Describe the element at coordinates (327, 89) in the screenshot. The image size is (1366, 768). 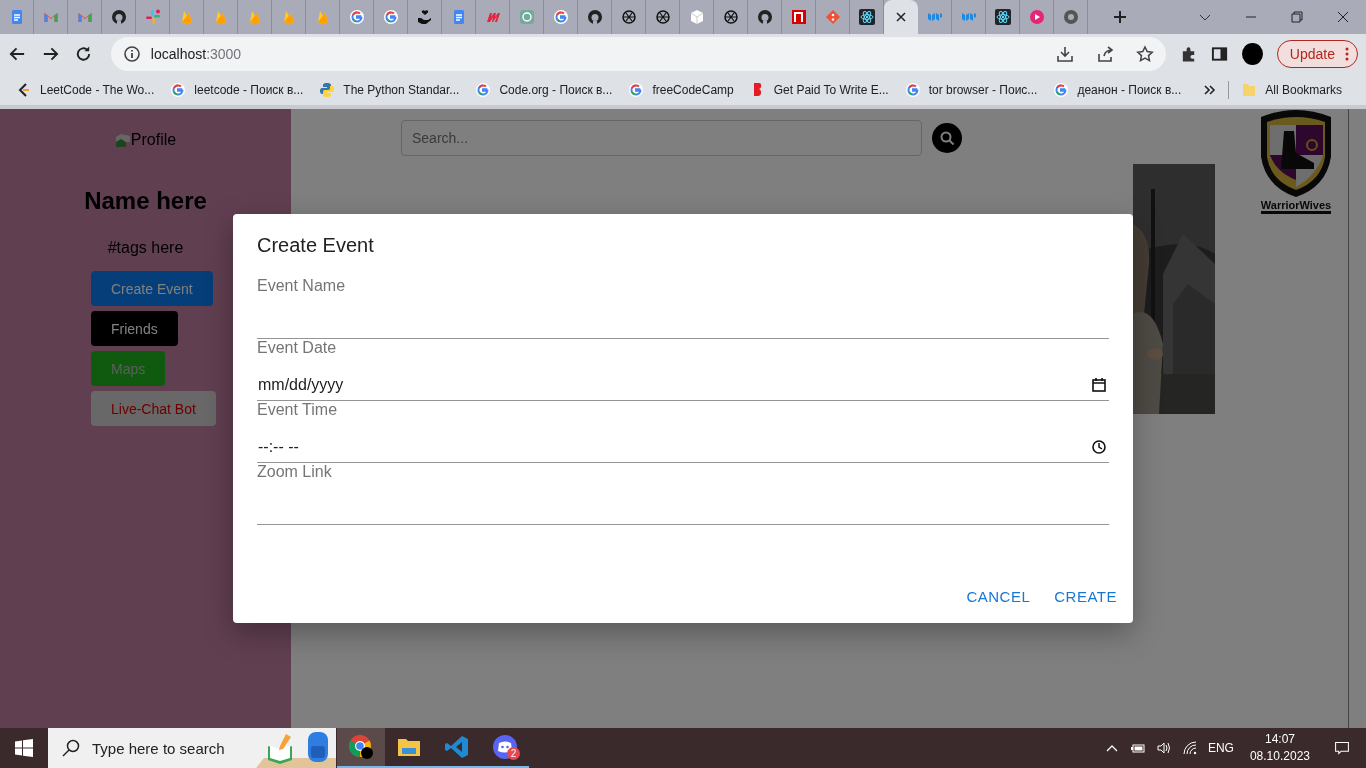
I see `snake-icon` at that location.